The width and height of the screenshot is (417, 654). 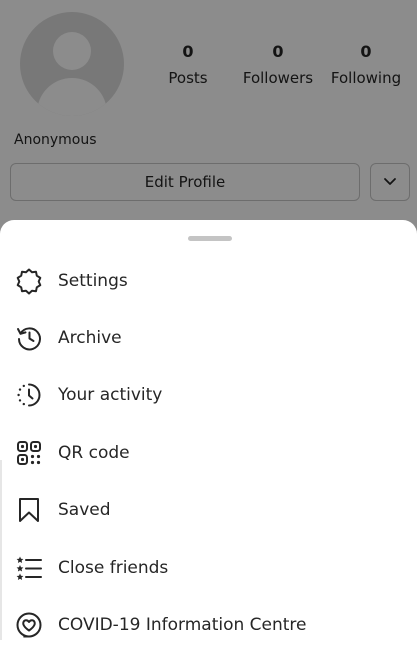 What do you see at coordinates (29, 338) in the screenshot?
I see `archive-history-icon` at bounding box center [29, 338].